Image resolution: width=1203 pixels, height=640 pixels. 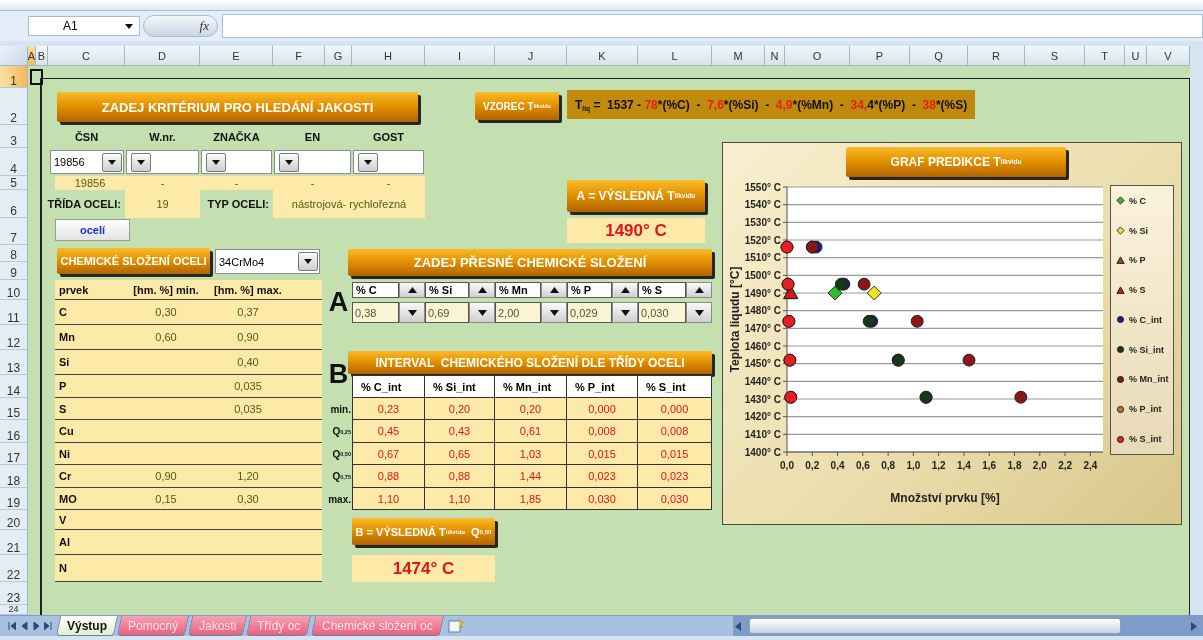 What do you see at coordinates (762, 205) in the screenshot?
I see `tick-label: 1540° C` at bounding box center [762, 205].